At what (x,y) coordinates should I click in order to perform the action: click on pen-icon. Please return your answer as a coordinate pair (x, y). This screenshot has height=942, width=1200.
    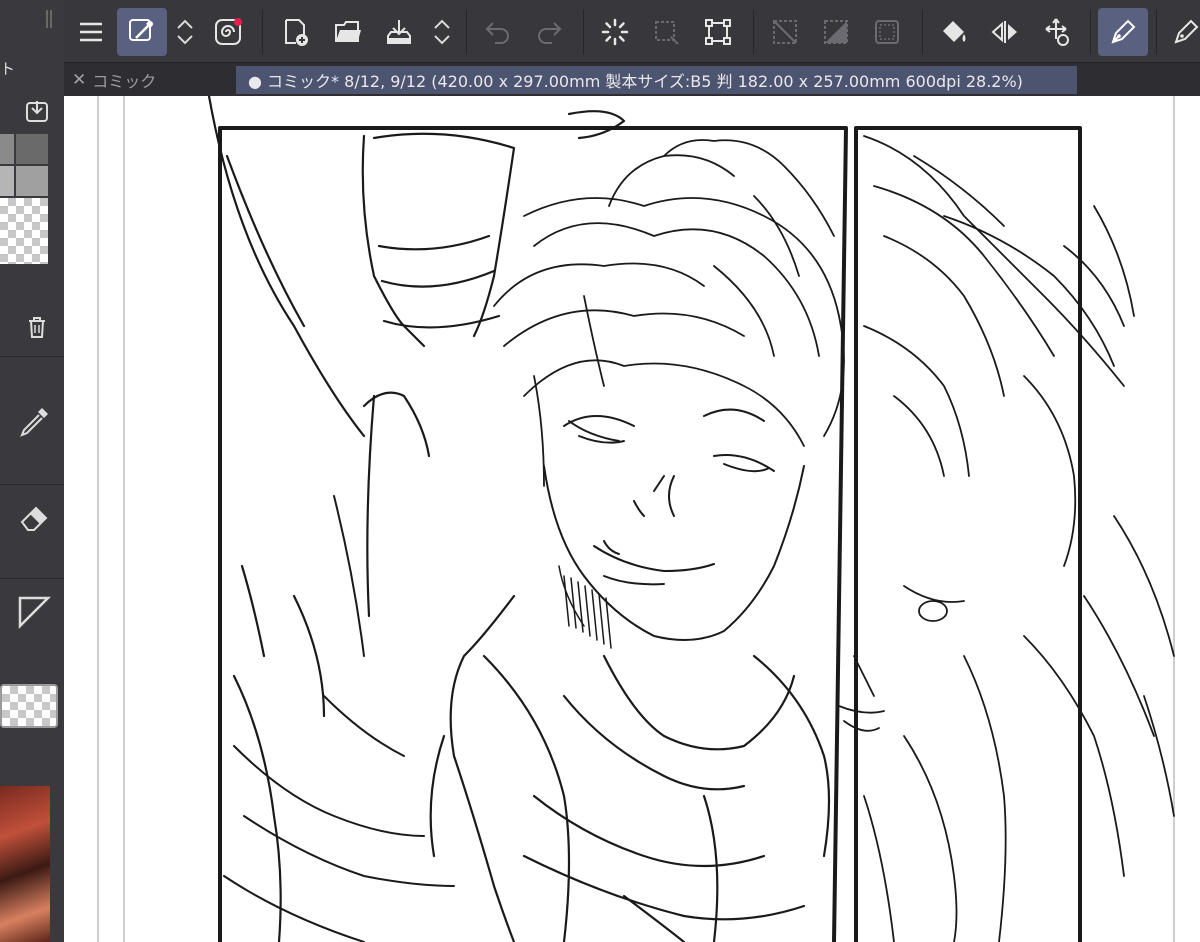
    Looking at the image, I should click on (1123, 31).